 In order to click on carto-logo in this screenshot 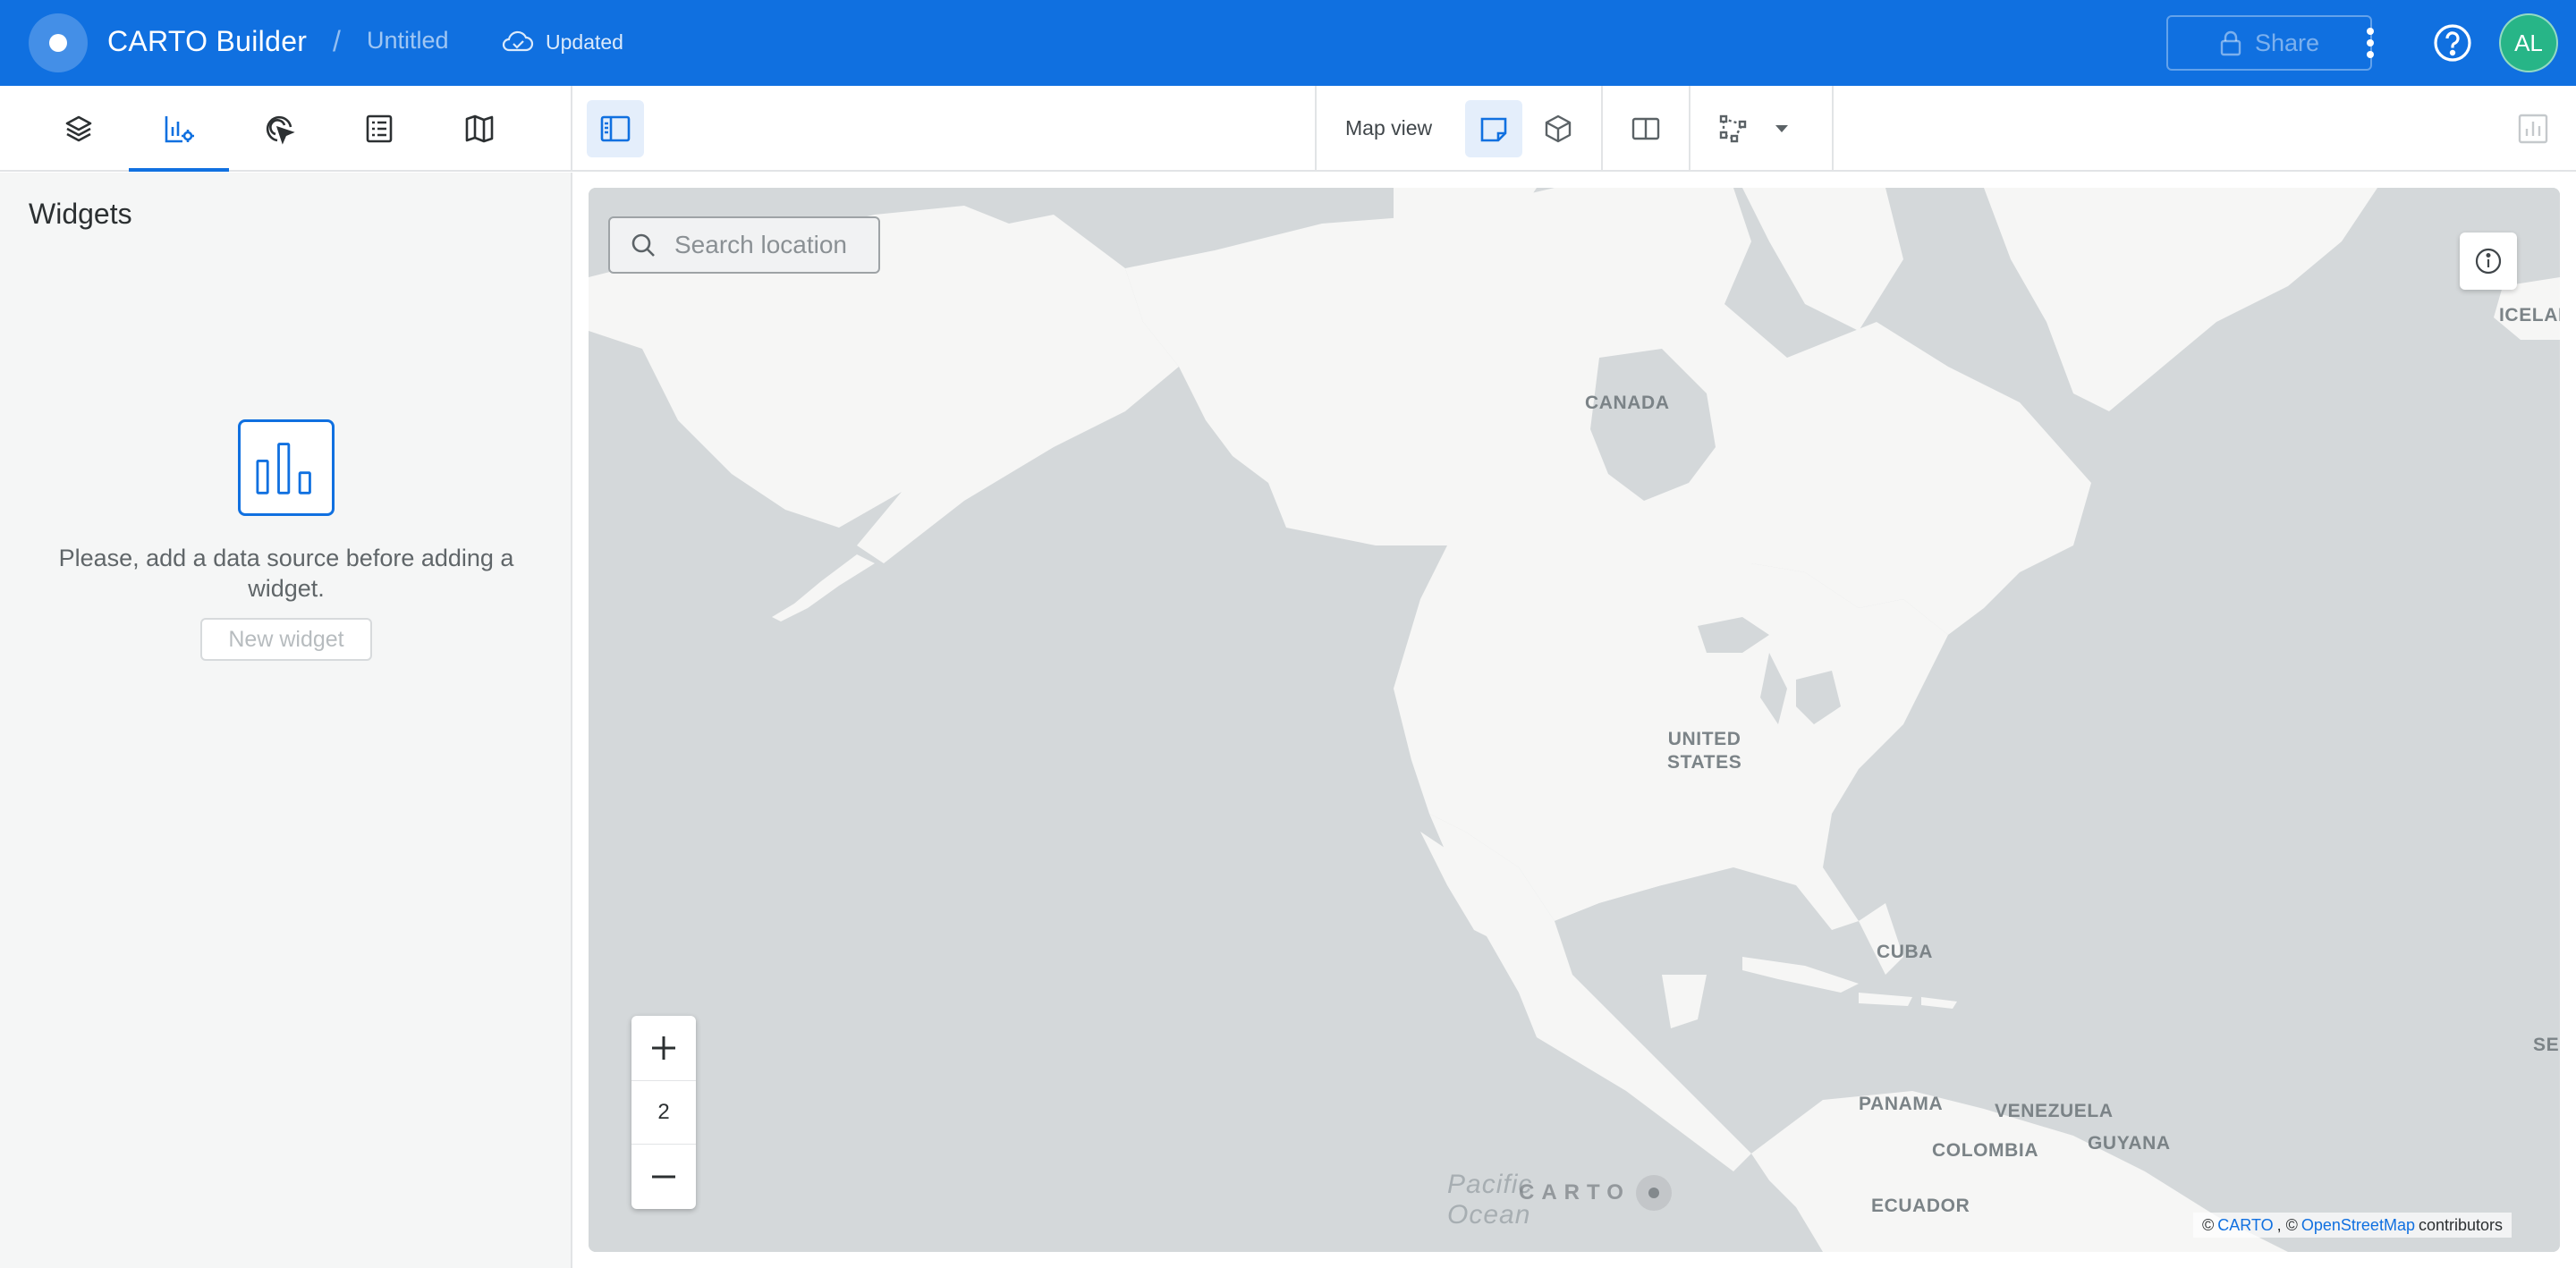, I will do `click(58, 42)`.